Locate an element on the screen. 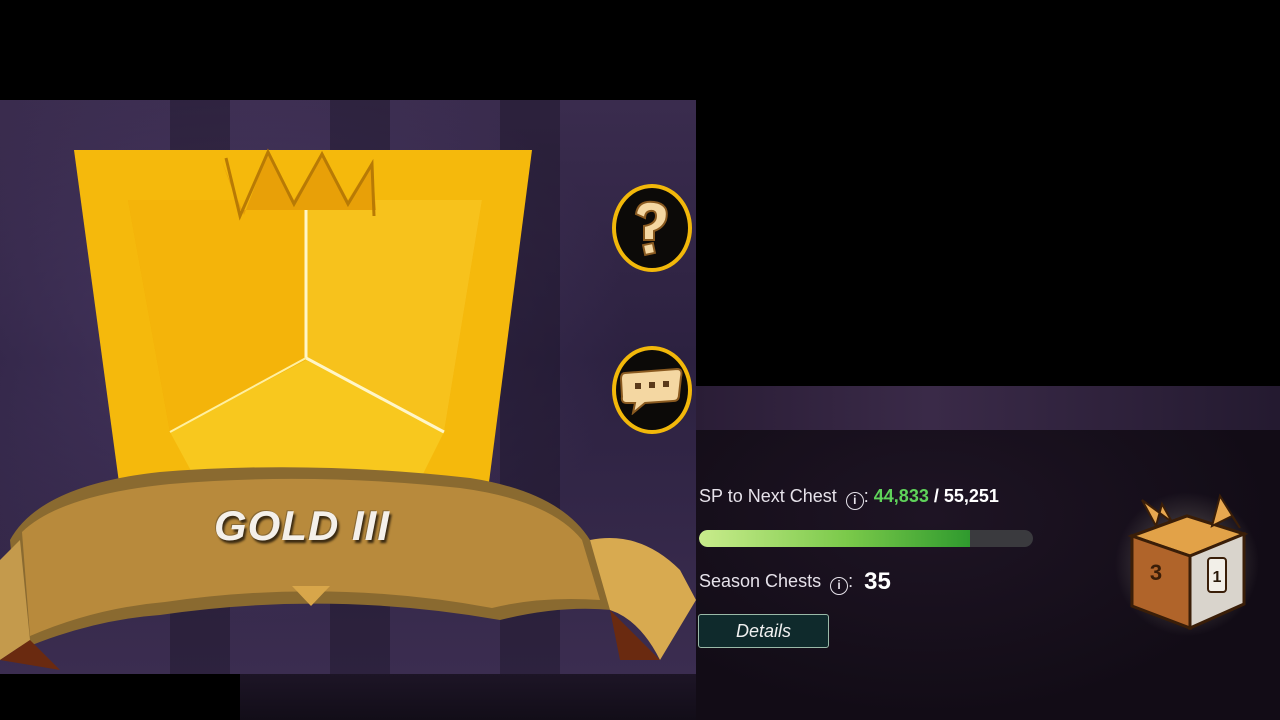  league-name: GOLD III is located at coordinates (302, 525).